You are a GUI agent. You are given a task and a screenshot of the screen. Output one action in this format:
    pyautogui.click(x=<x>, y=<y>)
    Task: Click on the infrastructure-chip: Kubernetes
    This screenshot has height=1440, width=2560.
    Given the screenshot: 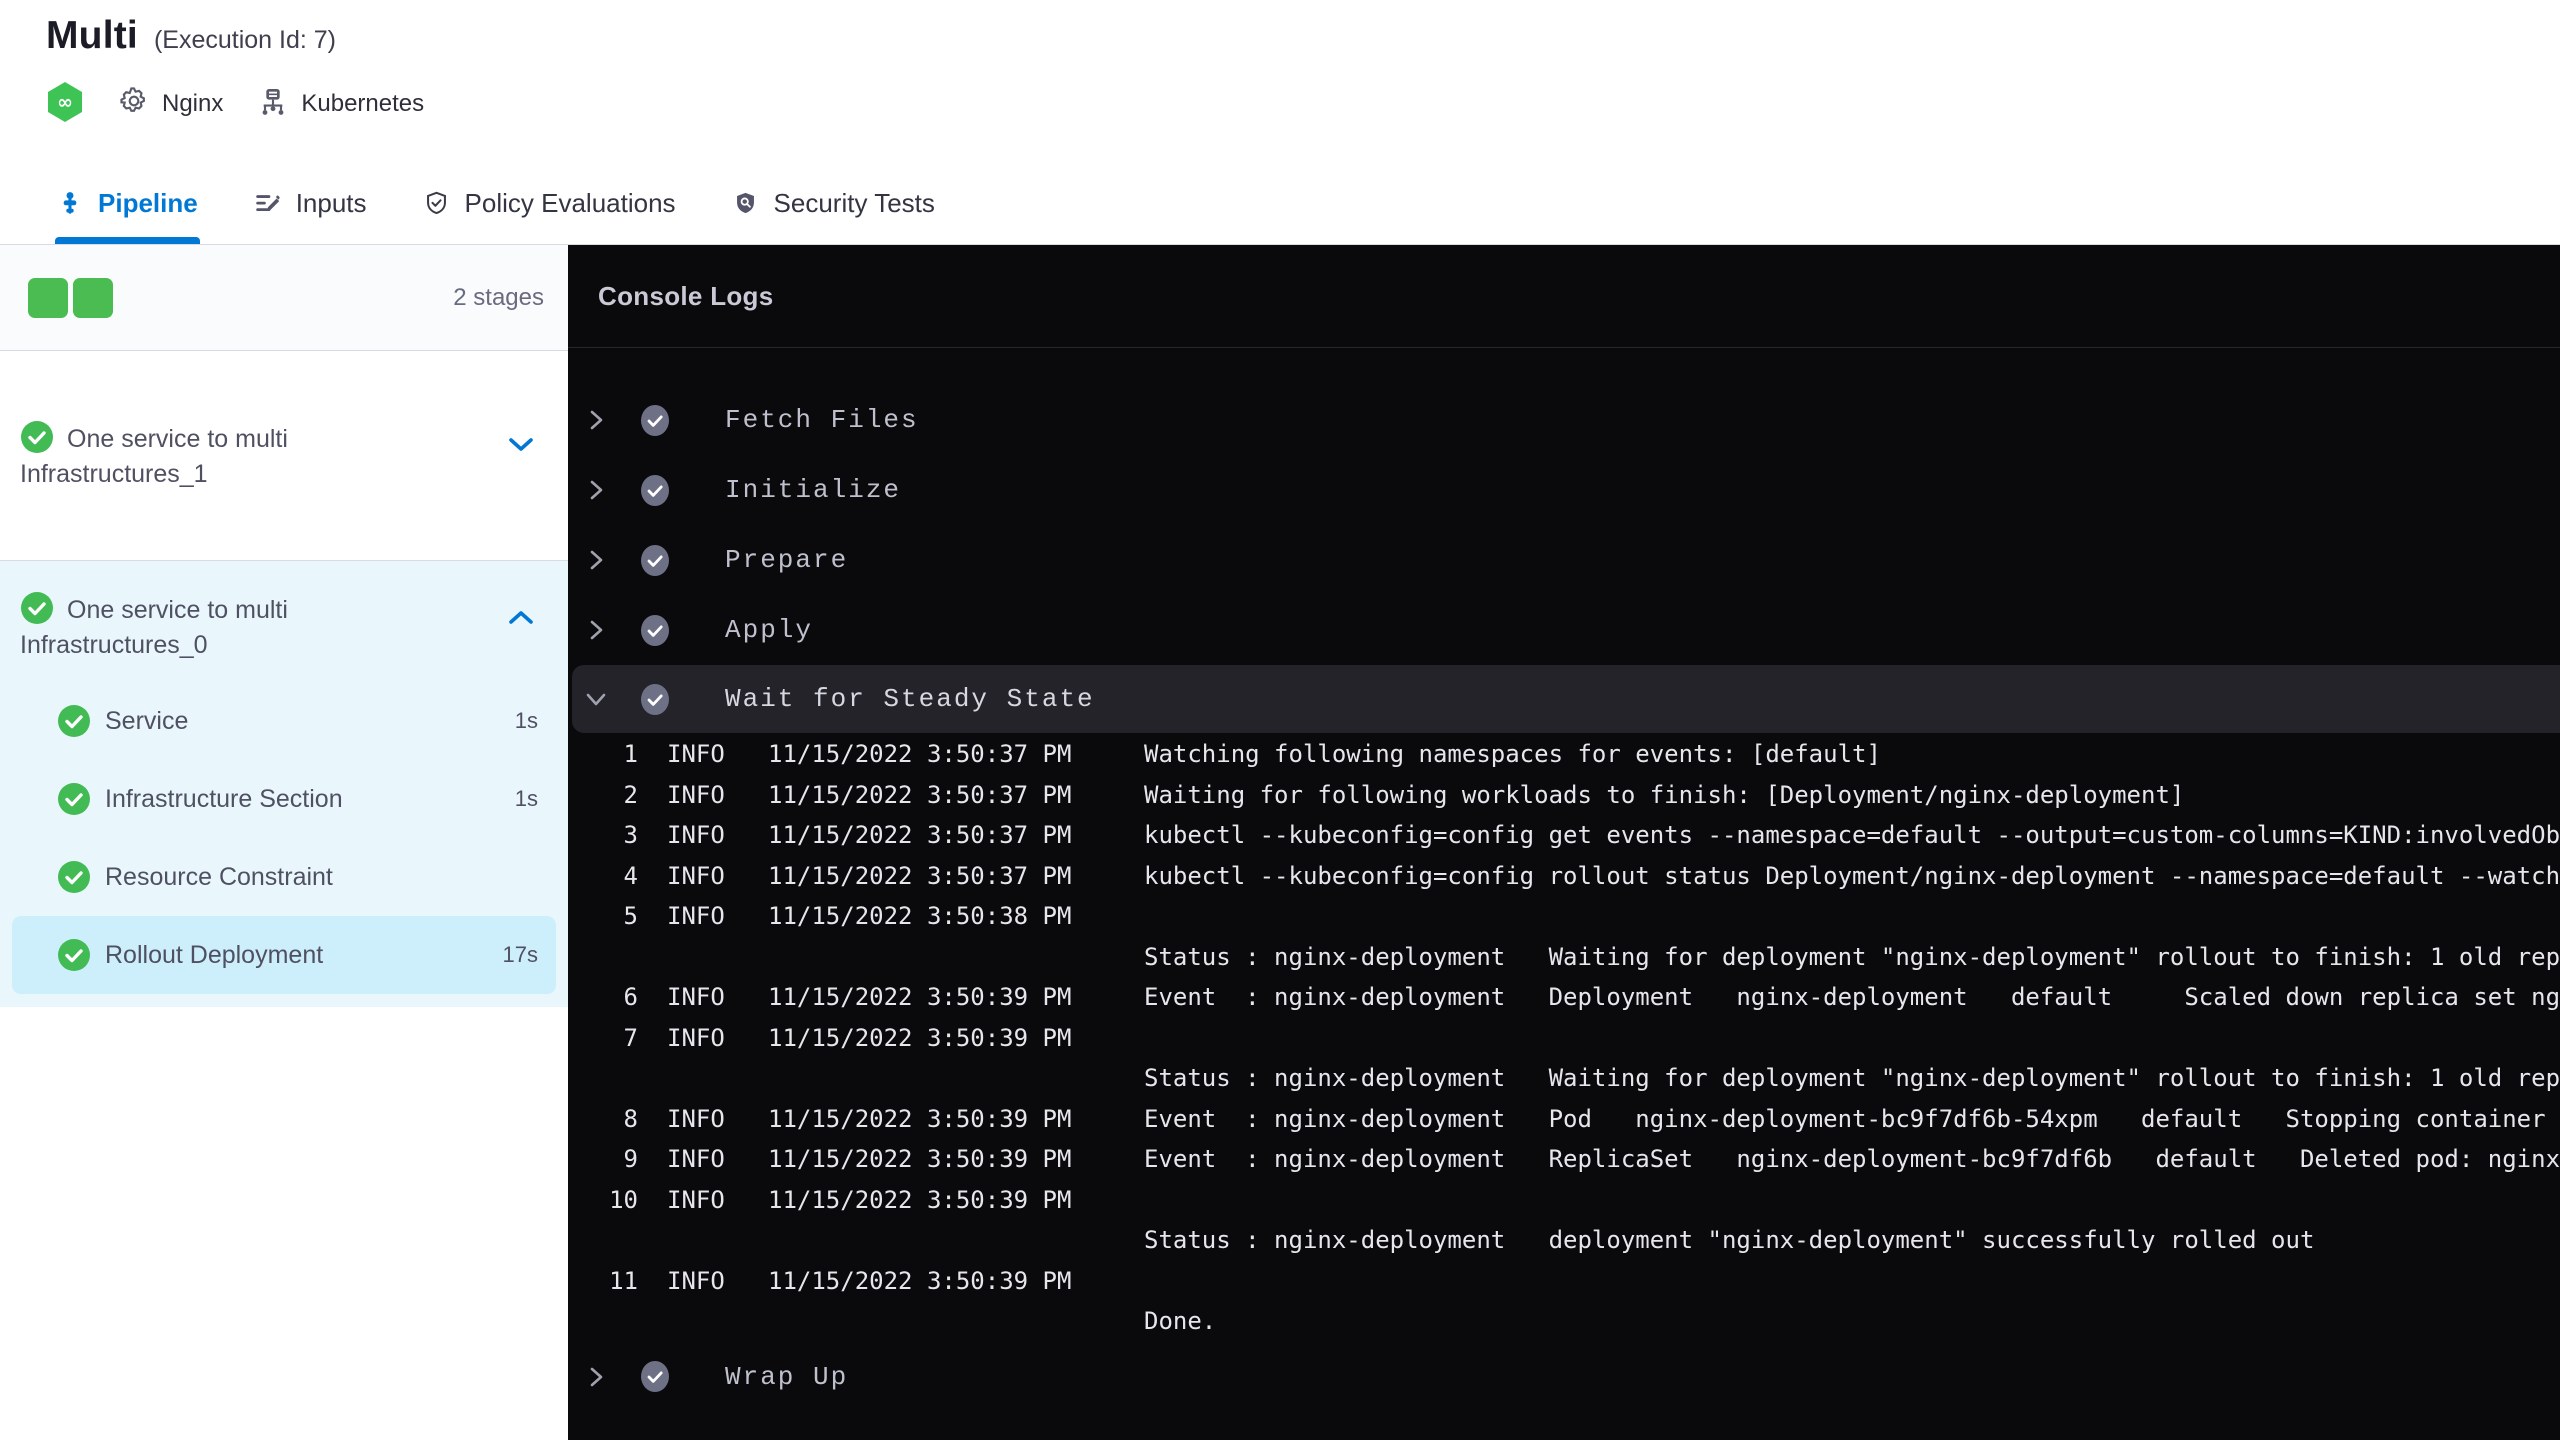 What is the action you would take?
    pyautogui.click(x=340, y=104)
    